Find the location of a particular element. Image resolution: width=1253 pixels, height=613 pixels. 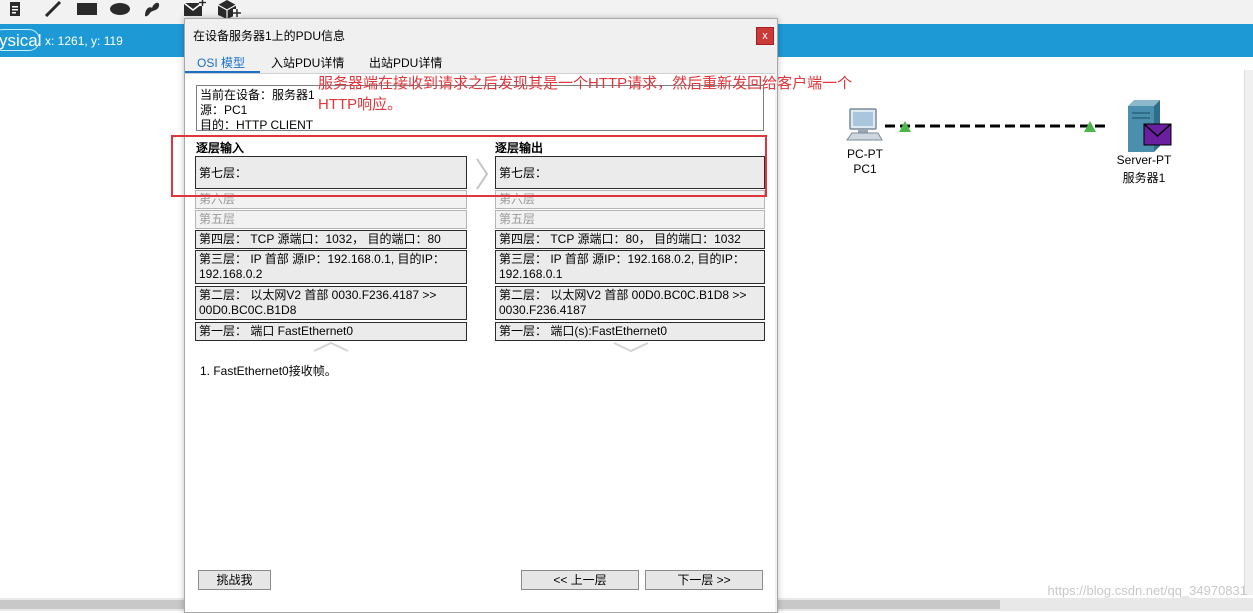

step-description: 1. FastEthernet0接收帧。 is located at coordinates (268, 371).